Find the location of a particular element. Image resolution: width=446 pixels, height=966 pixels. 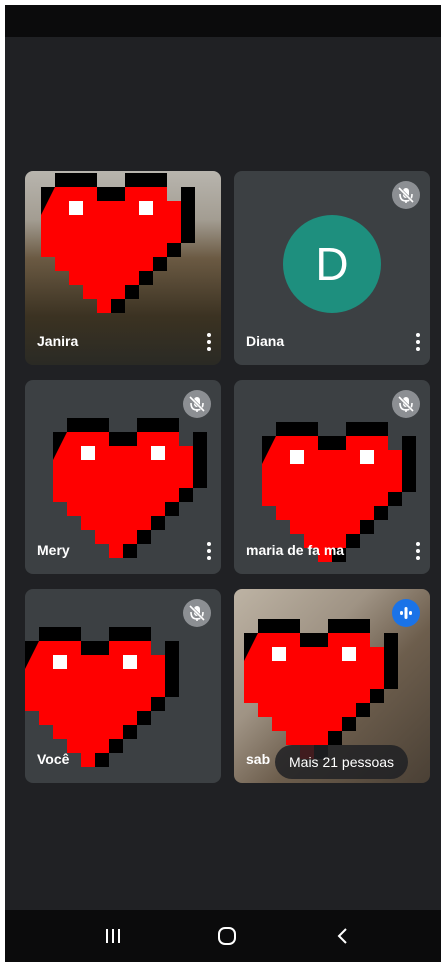

participant-name: Você is located at coordinates (53, 759).